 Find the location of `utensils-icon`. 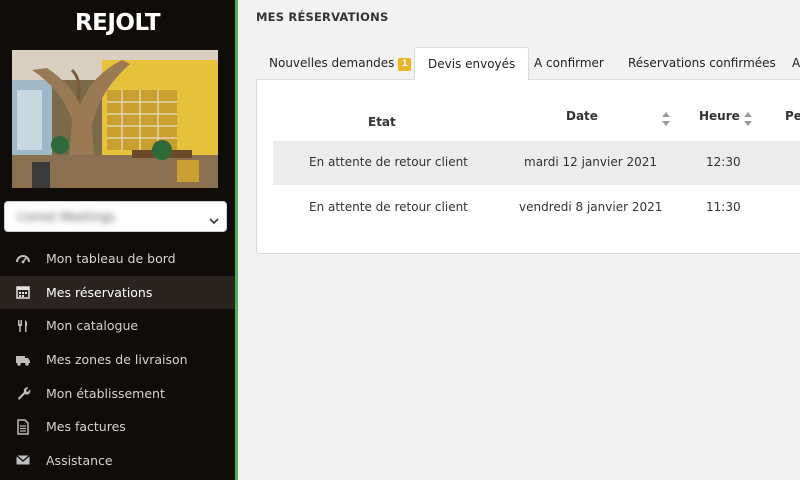

utensils-icon is located at coordinates (23, 326).